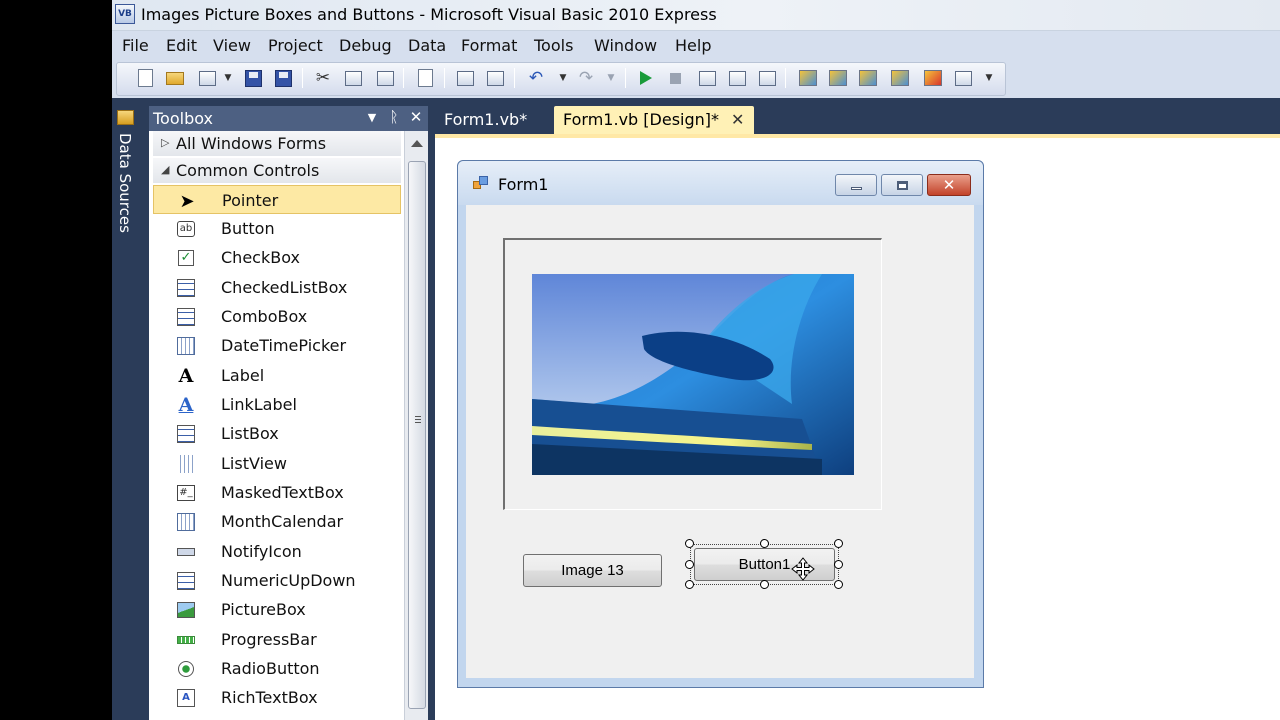 This screenshot has height=720, width=1280. I want to click on toolbox-item-label: DateTimePicker, so click(284, 345).